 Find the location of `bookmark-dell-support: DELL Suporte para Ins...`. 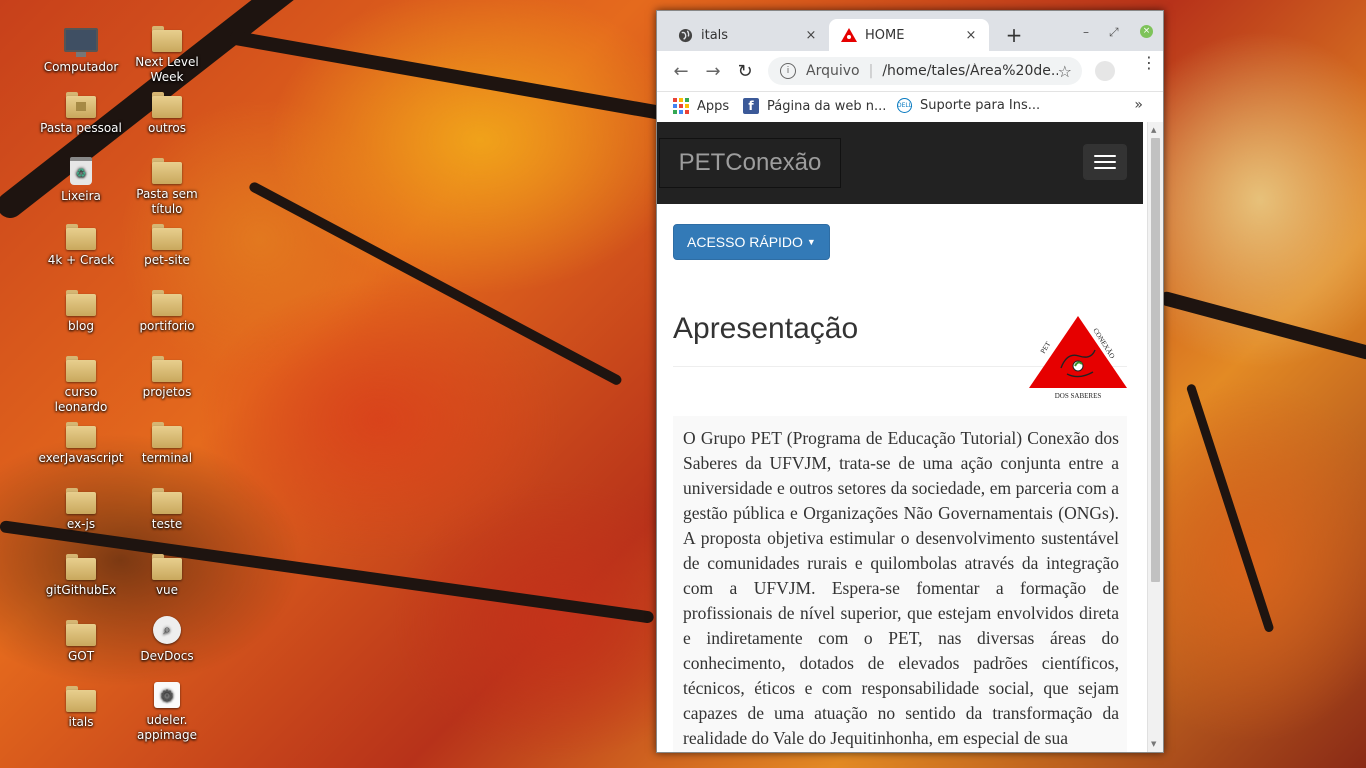

bookmark-dell-support: DELL Suporte para Ins... is located at coordinates (968, 105).